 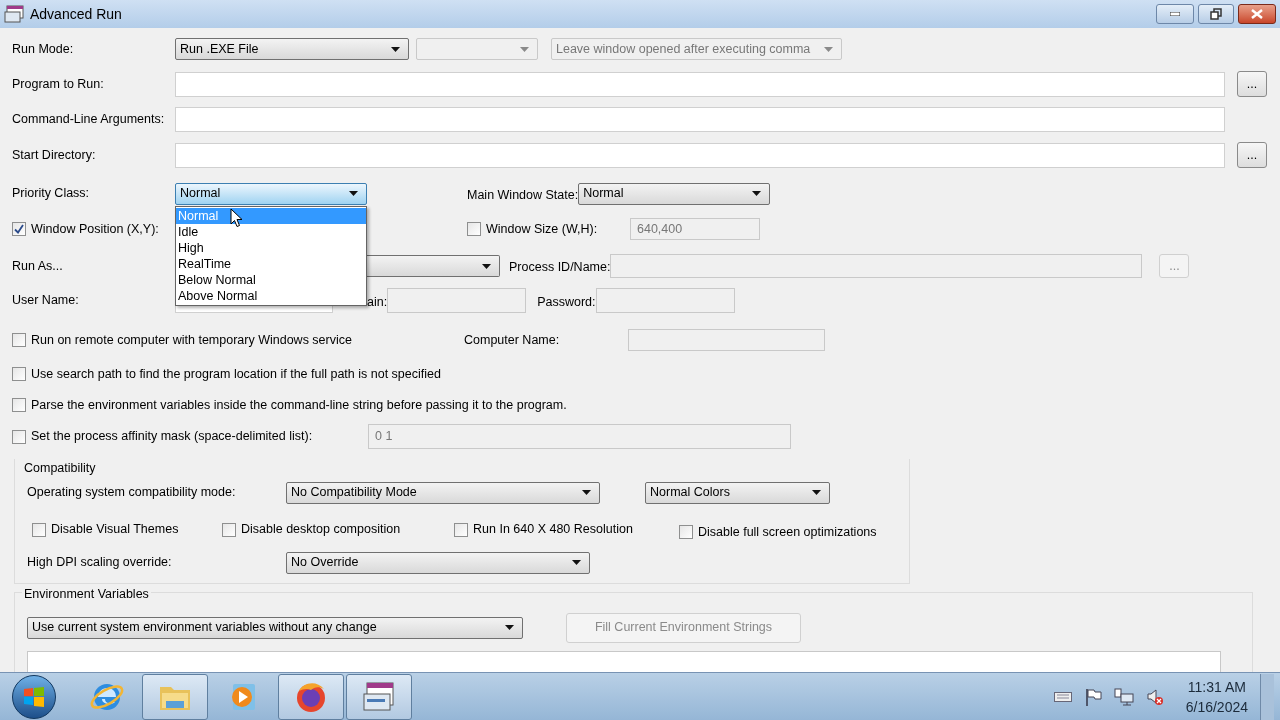 I want to click on dropdown: Normal Colors, so click(x=737, y=492).